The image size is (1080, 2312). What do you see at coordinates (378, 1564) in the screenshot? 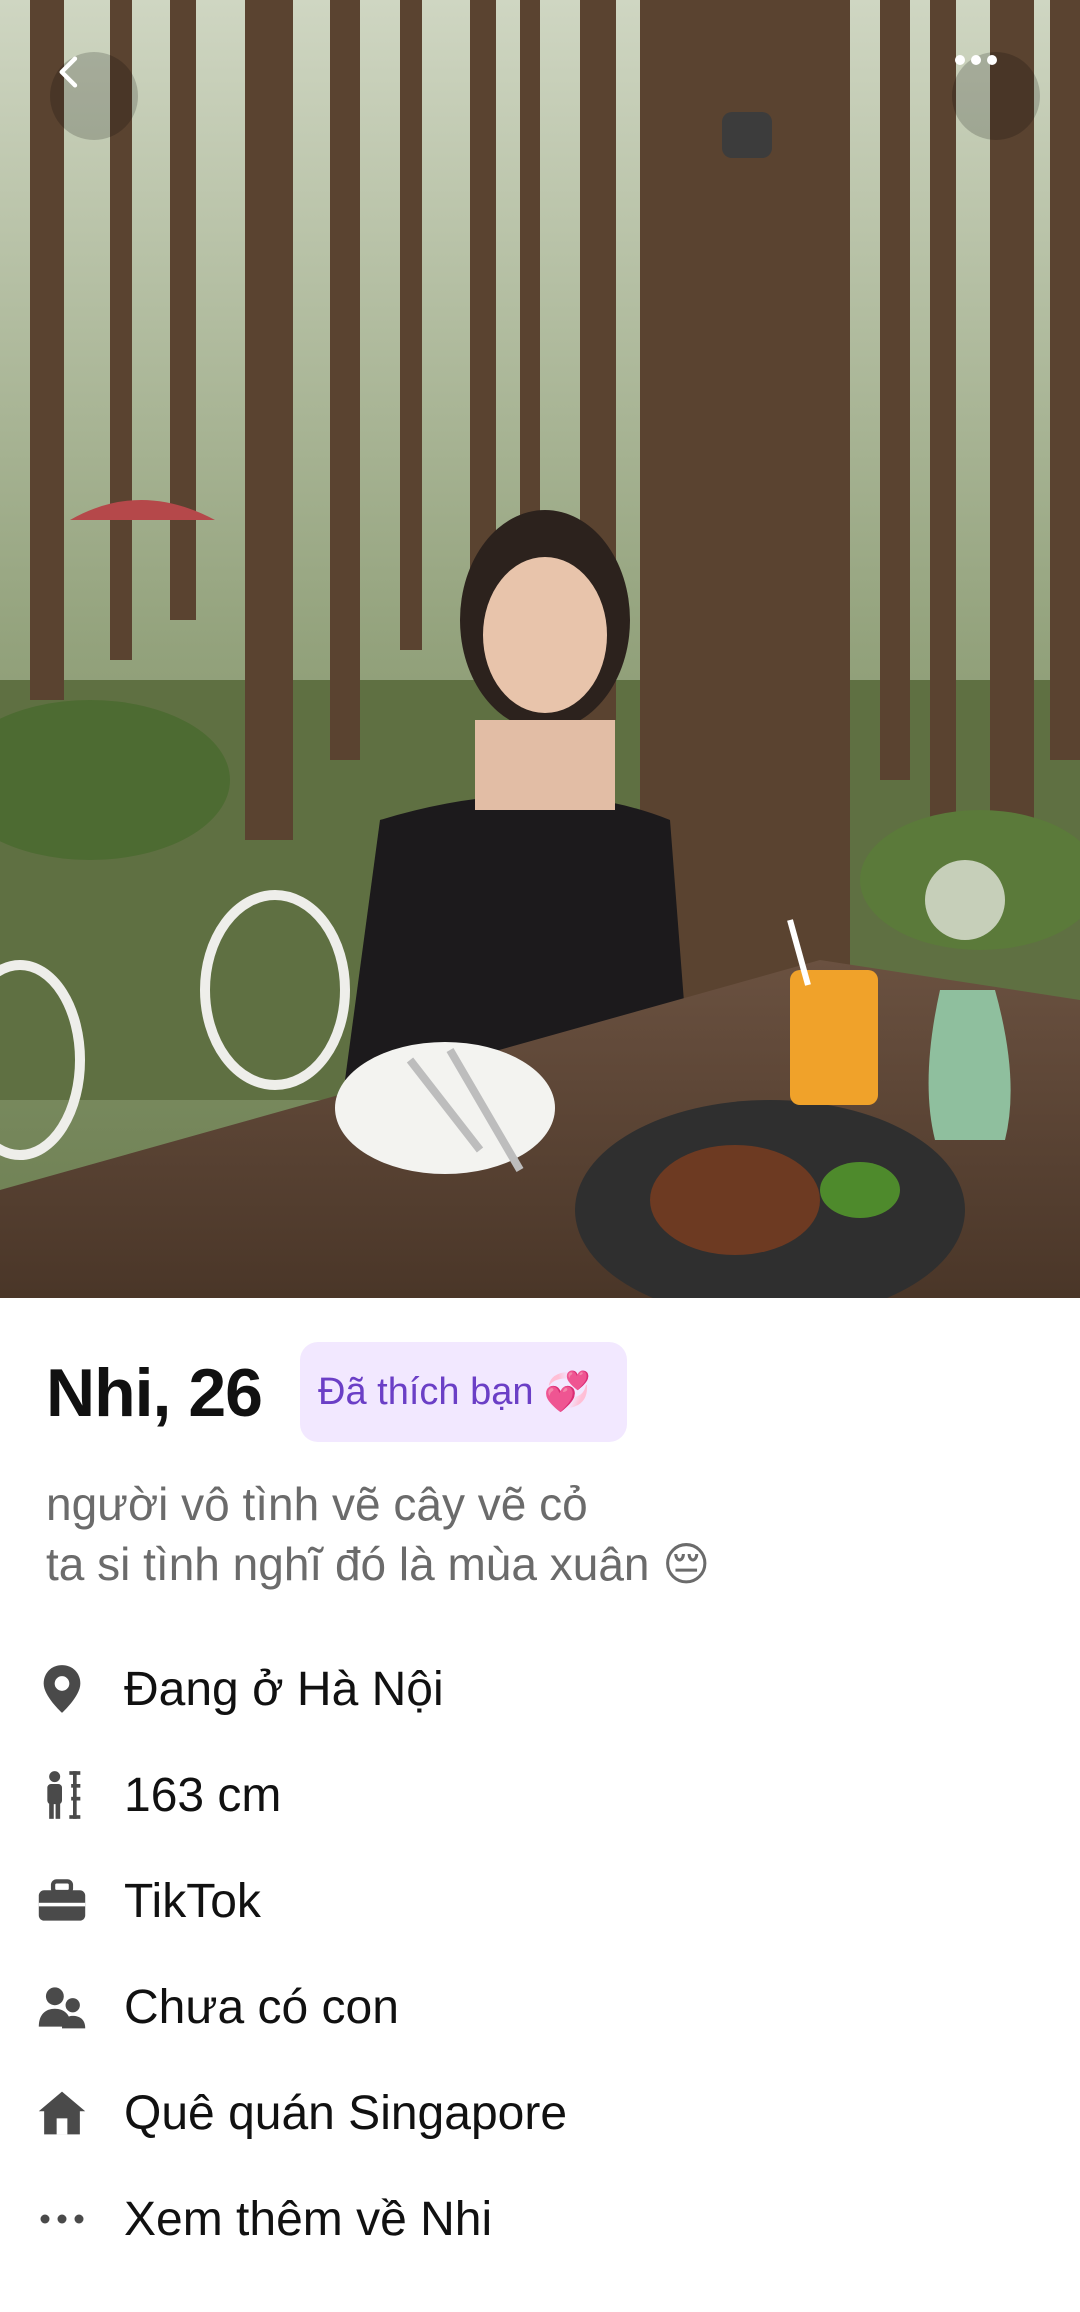
I see `bio-line-2: ta si tình nghĩ đó là mùa xuân 😔` at bounding box center [378, 1564].